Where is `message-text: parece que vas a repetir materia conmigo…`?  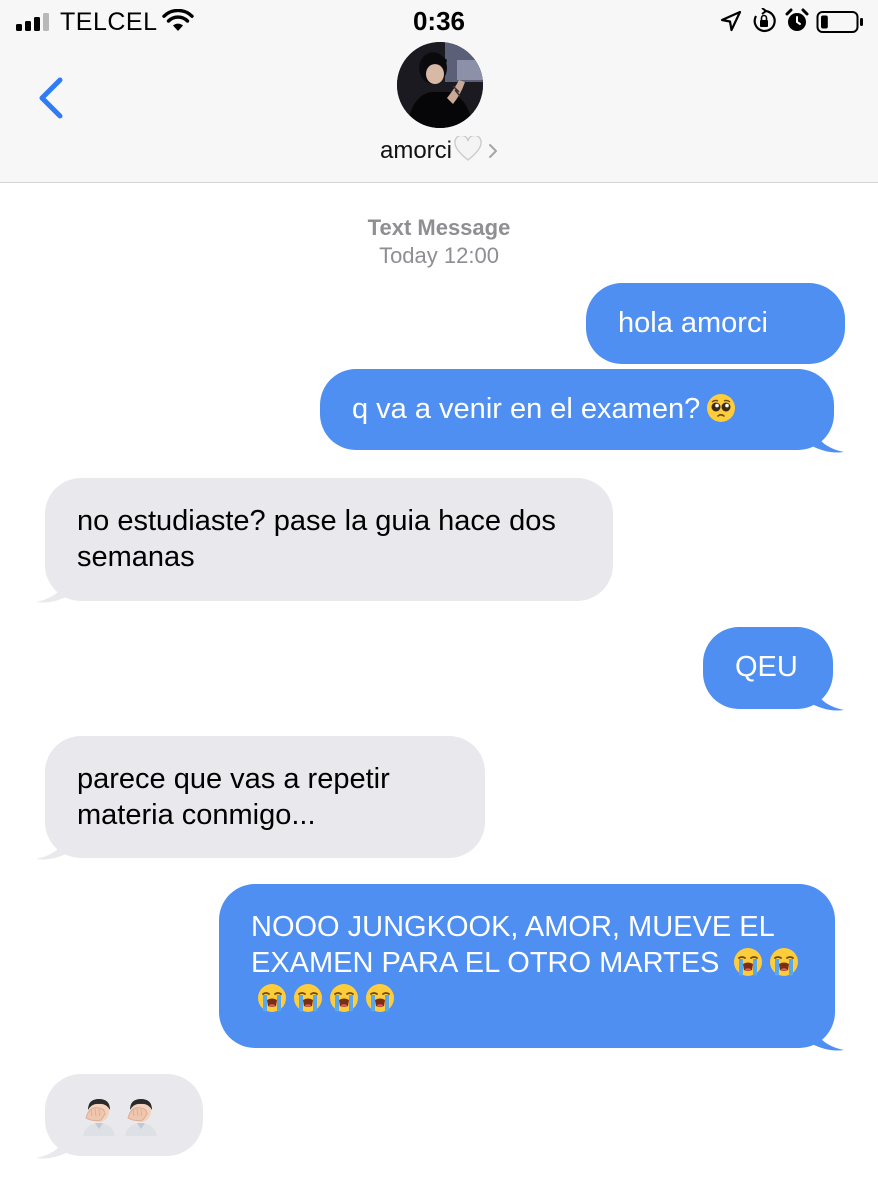
message-text: parece que vas a repetir materia conmigo… is located at coordinates (233, 797).